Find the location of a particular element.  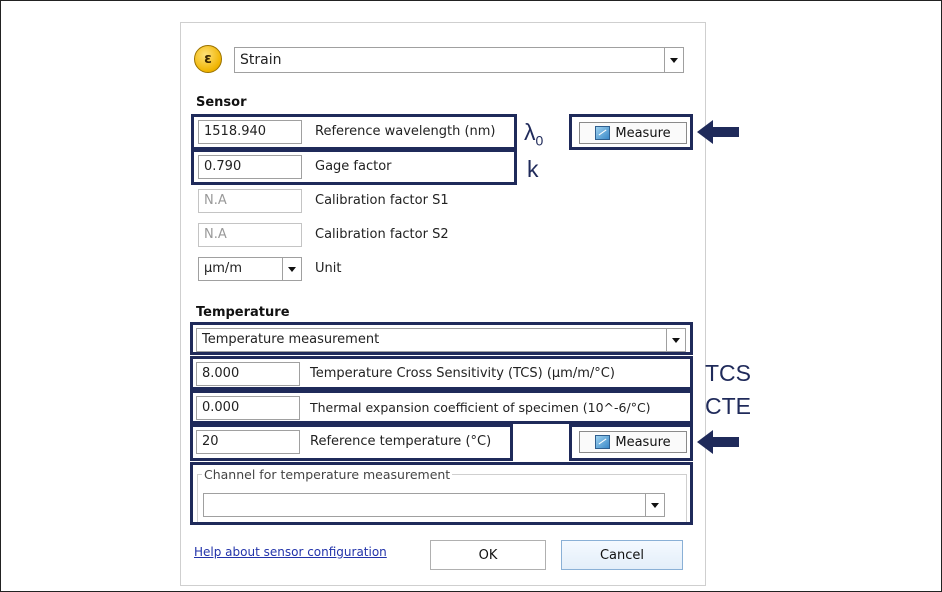

annotation-tcs: TCS is located at coordinates (728, 373).